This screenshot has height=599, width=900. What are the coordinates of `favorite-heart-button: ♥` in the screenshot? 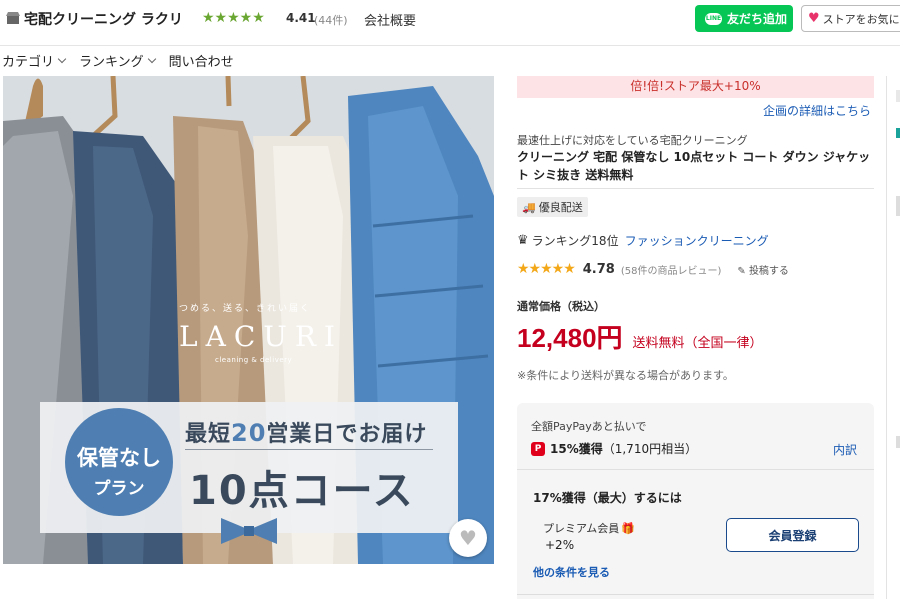 It's located at (468, 538).